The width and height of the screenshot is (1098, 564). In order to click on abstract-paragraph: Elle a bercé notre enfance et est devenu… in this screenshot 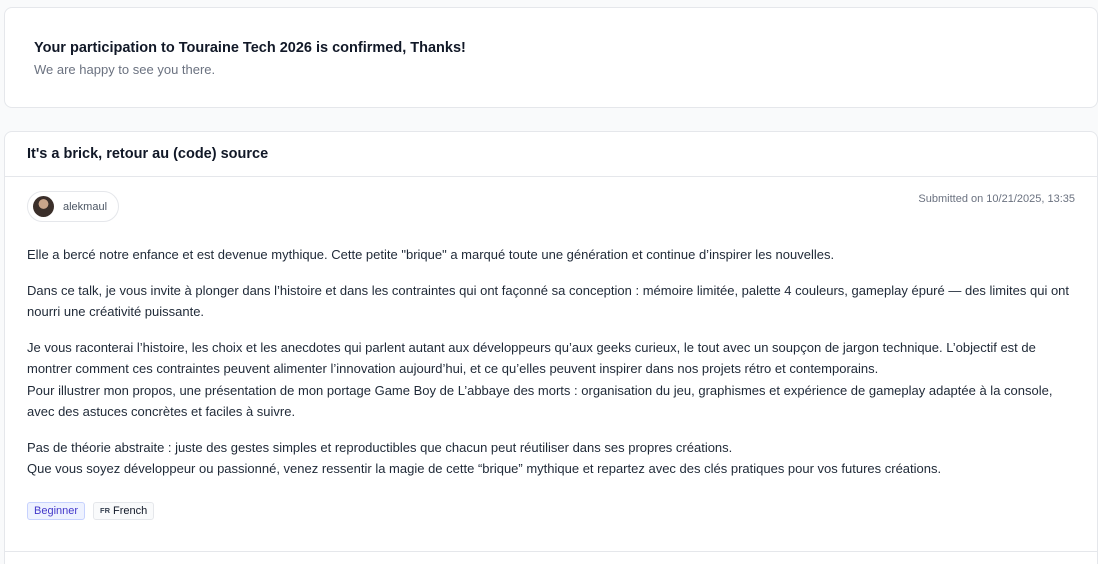, I will do `click(431, 254)`.